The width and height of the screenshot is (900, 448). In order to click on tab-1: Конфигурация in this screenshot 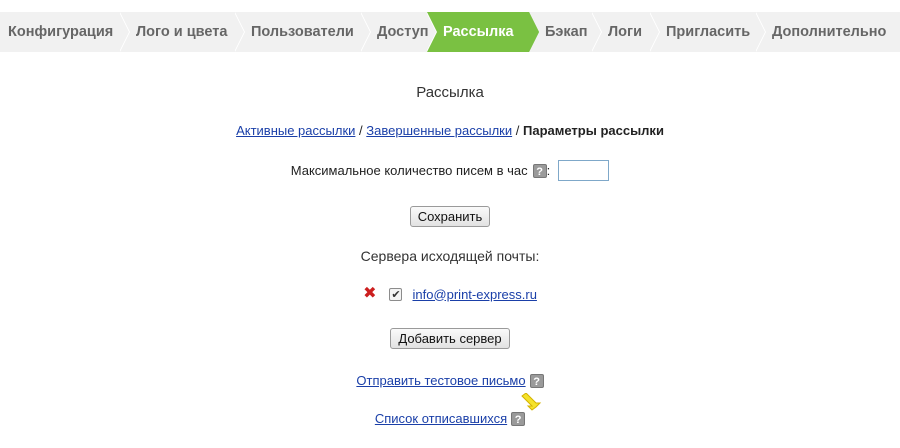, I will do `click(60, 32)`.